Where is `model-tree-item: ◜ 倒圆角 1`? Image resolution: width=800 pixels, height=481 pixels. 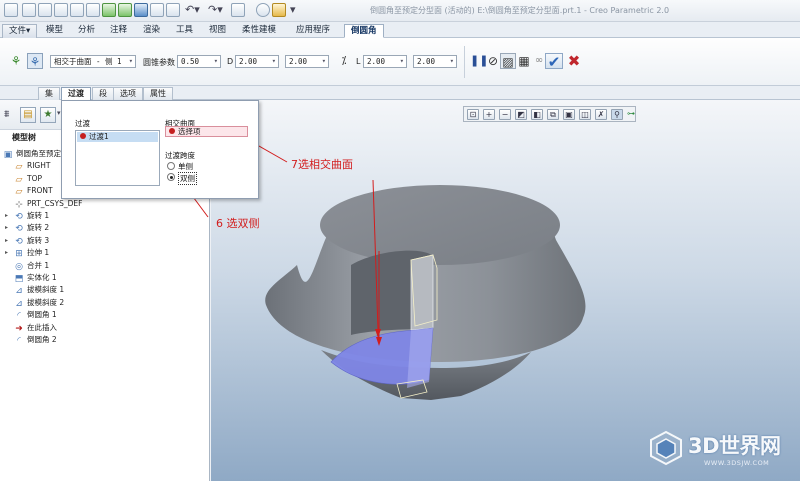 model-tree-item: ◜ 倒圆角 1 is located at coordinates (35, 315).